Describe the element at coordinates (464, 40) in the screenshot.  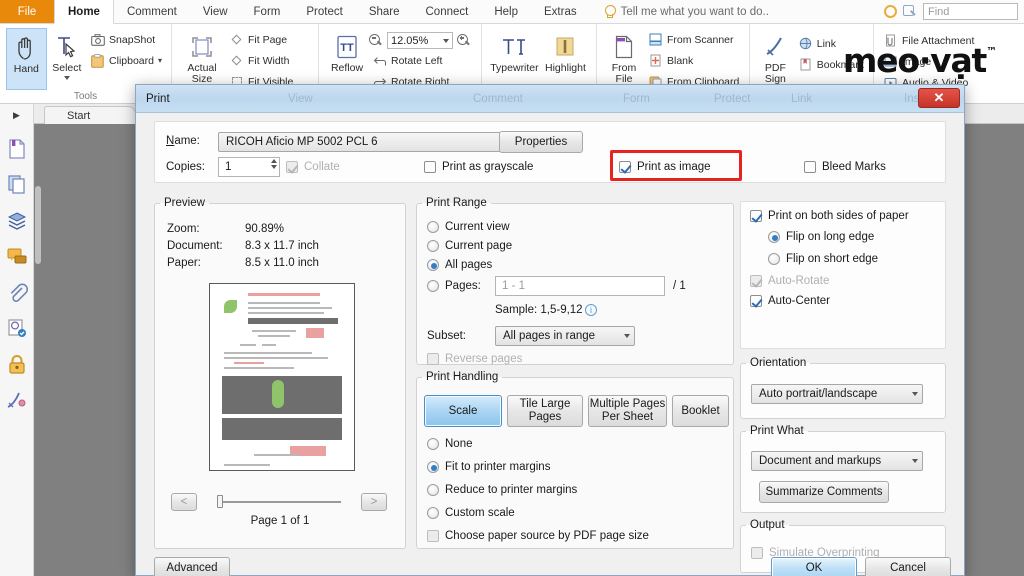
I see `zoom-in-icon` at that location.